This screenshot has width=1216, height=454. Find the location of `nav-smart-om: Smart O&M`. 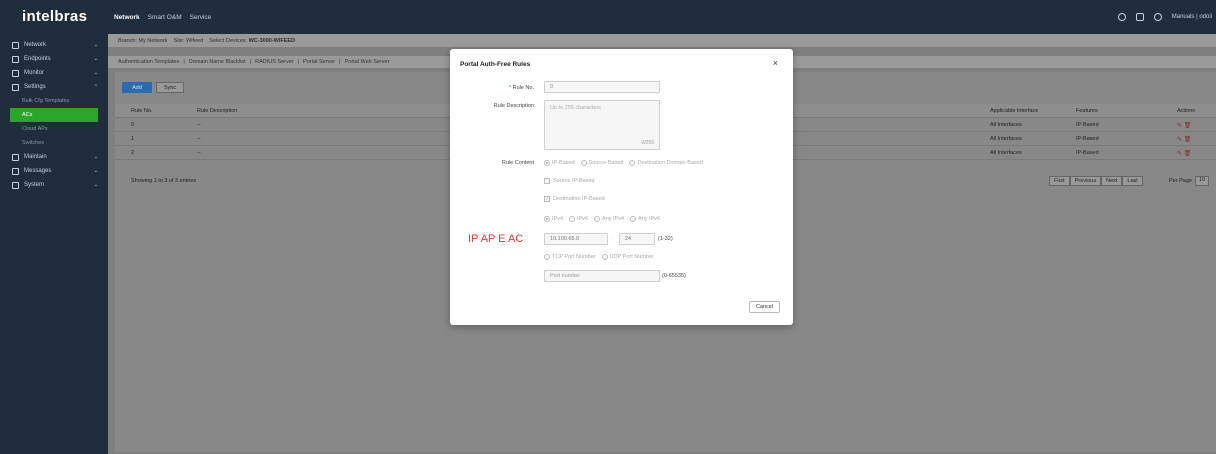

nav-smart-om: Smart O&M is located at coordinates (165, 17).